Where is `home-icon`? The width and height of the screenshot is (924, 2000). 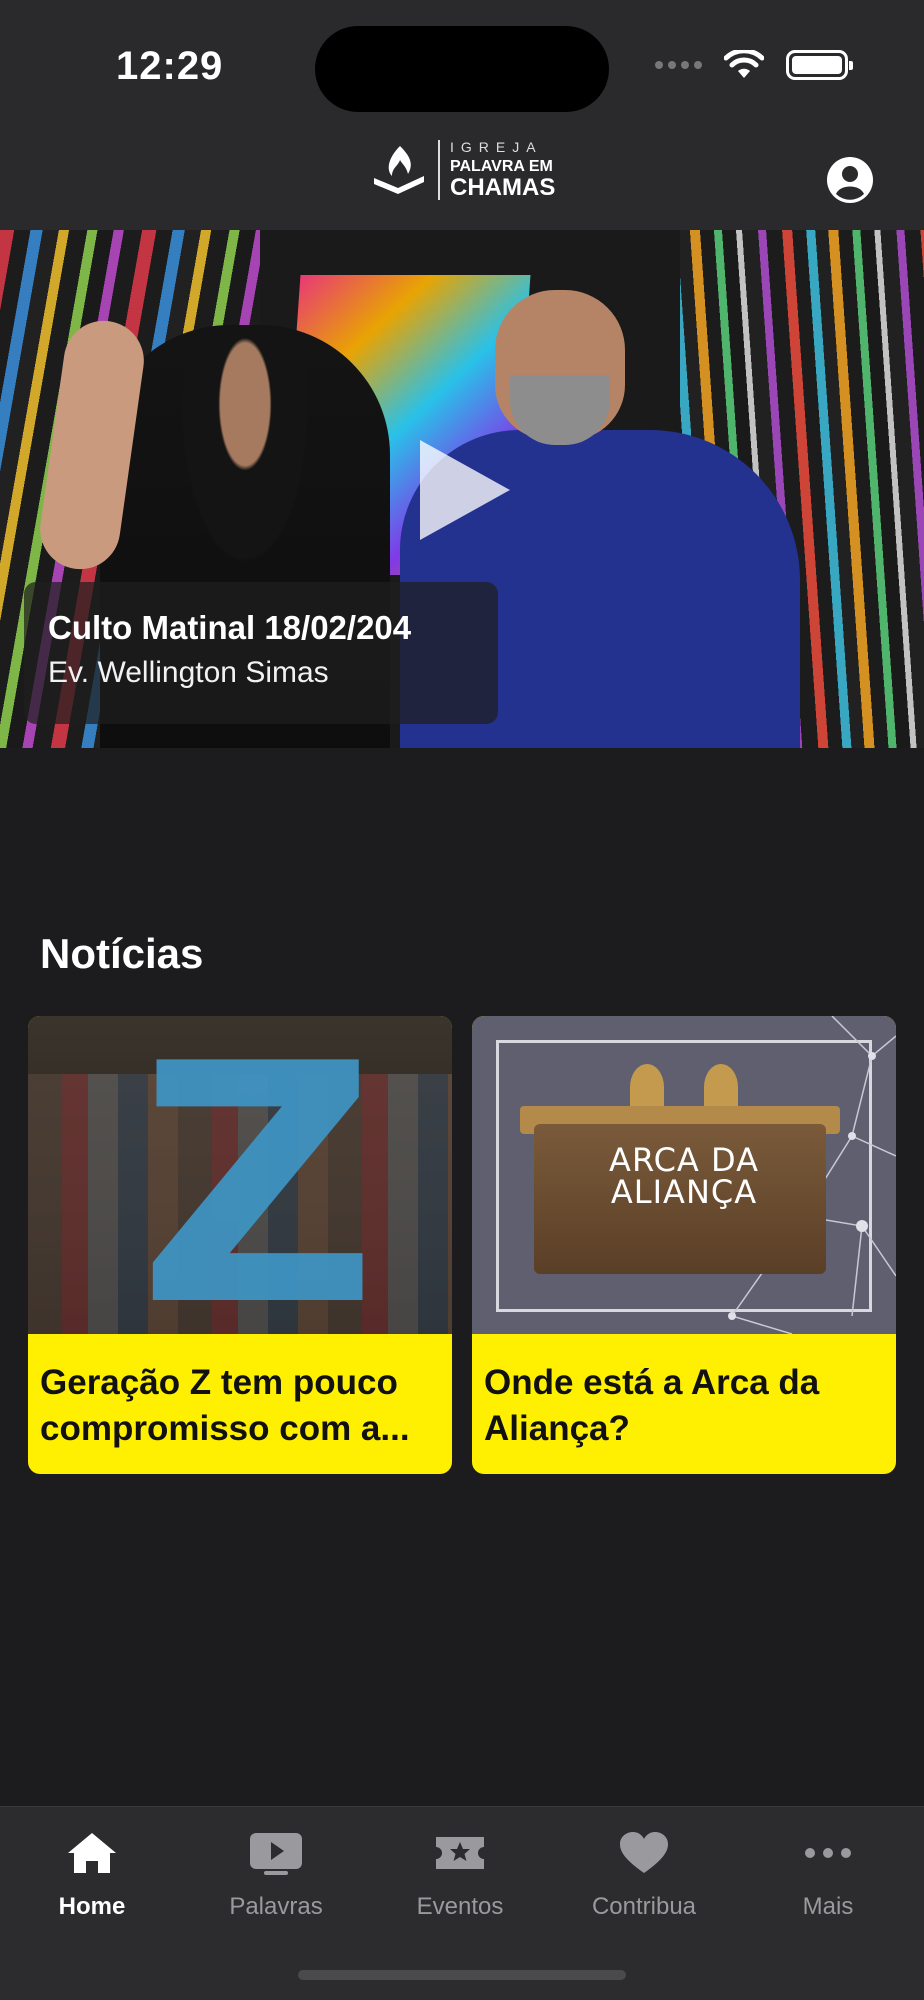 home-icon is located at coordinates (92, 1853).